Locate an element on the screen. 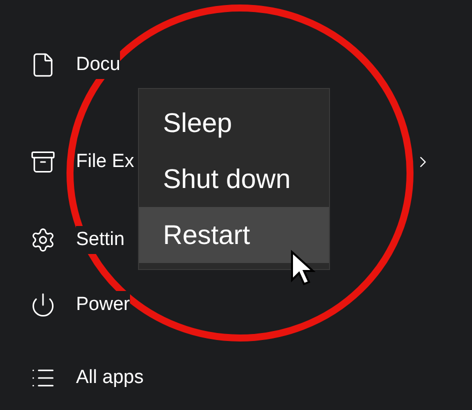  menu-item: Settin is located at coordinates (100, 240).